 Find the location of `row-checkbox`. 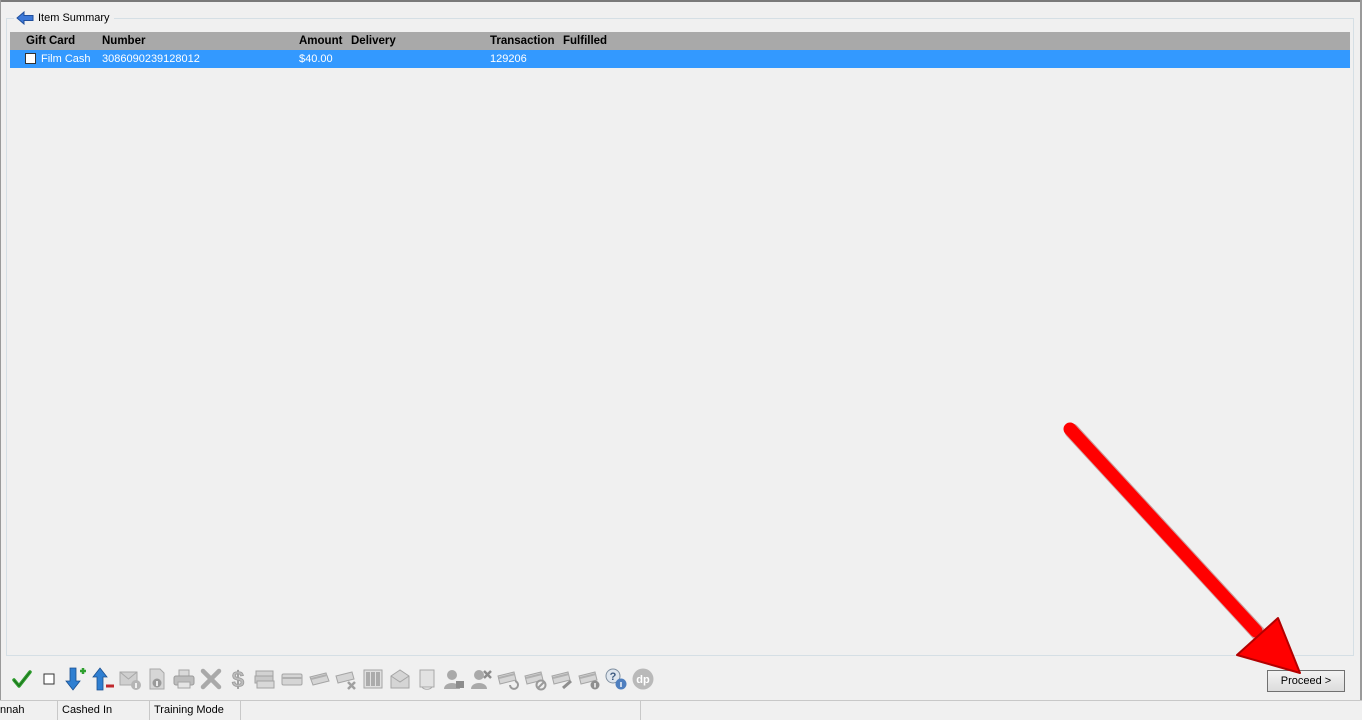

row-checkbox is located at coordinates (30, 58).